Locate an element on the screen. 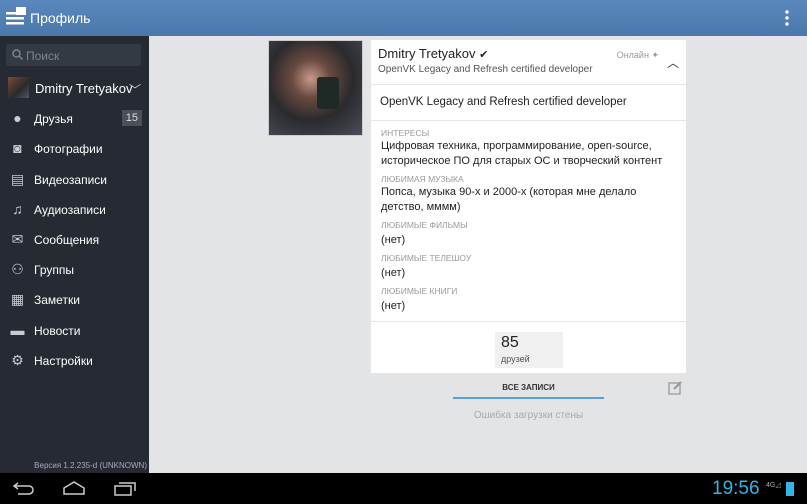 The width and height of the screenshot is (807, 504). system-nav-bar: 19:56 4G◿ is located at coordinates (403, 488).